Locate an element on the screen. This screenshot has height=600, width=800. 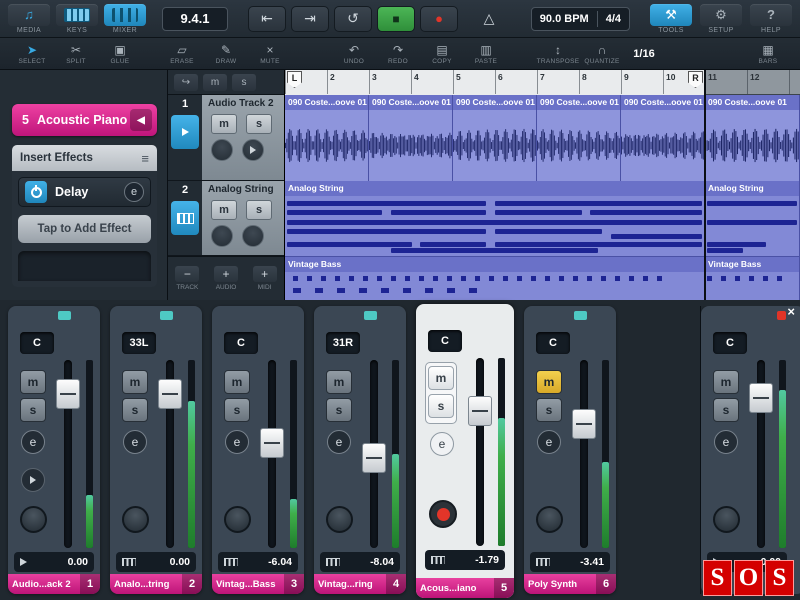
stop-button: ■ is located at coordinates (396, 18).